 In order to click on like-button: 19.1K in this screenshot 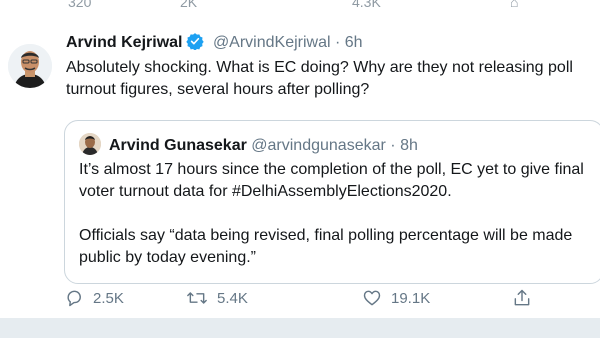, I will do `click(396, 298)`.